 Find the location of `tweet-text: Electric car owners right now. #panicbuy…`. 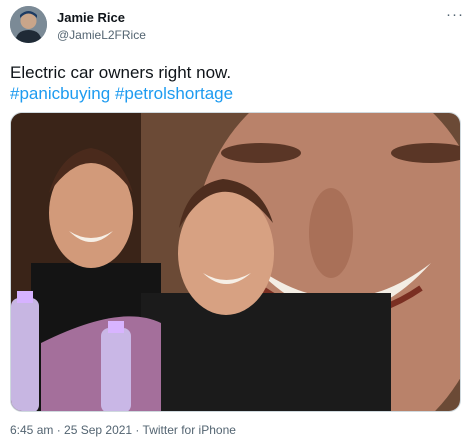

tweet-text: Electric car owners right now. #panicbuy… is located at coordinates (235, 83).